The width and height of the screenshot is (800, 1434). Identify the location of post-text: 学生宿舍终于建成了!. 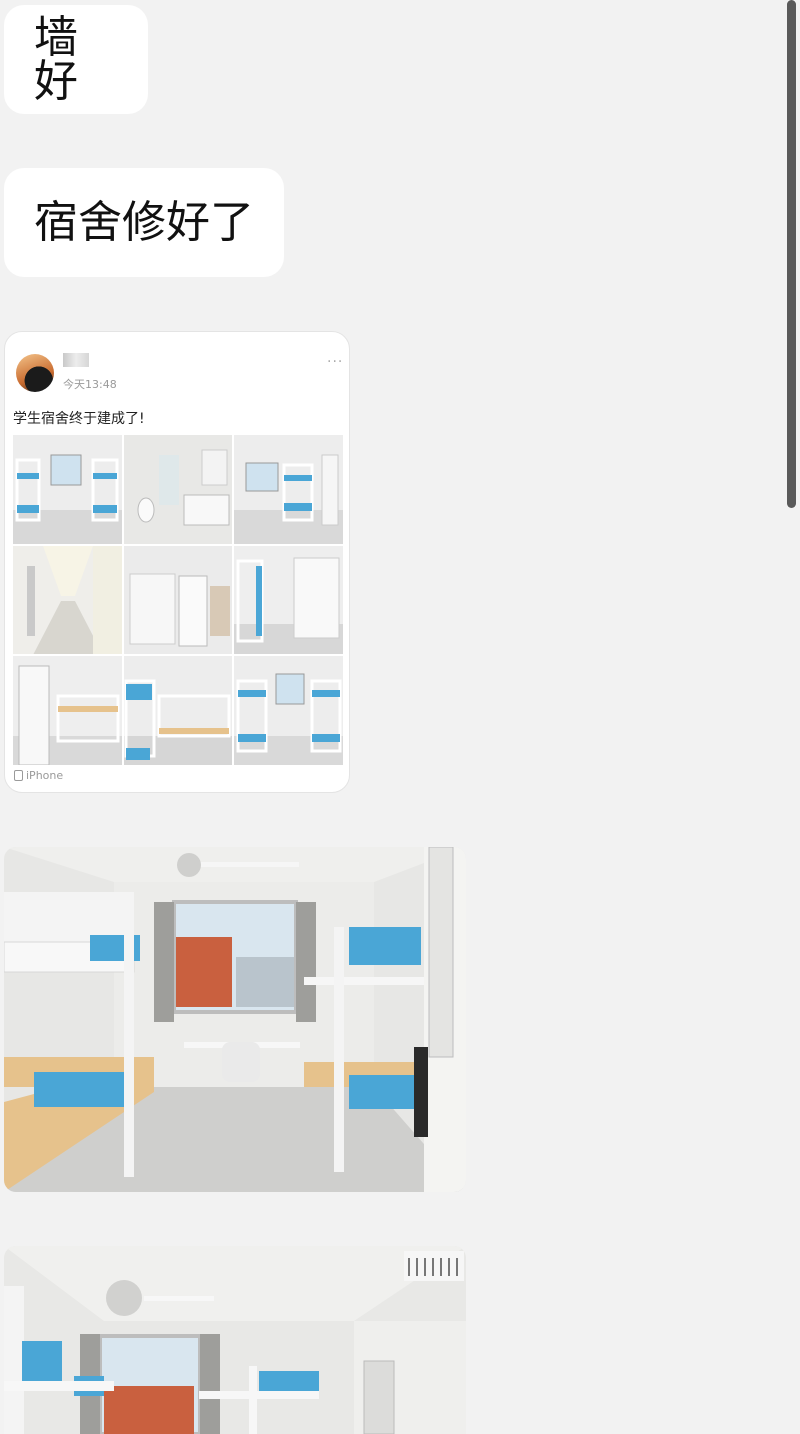
(79, 419).